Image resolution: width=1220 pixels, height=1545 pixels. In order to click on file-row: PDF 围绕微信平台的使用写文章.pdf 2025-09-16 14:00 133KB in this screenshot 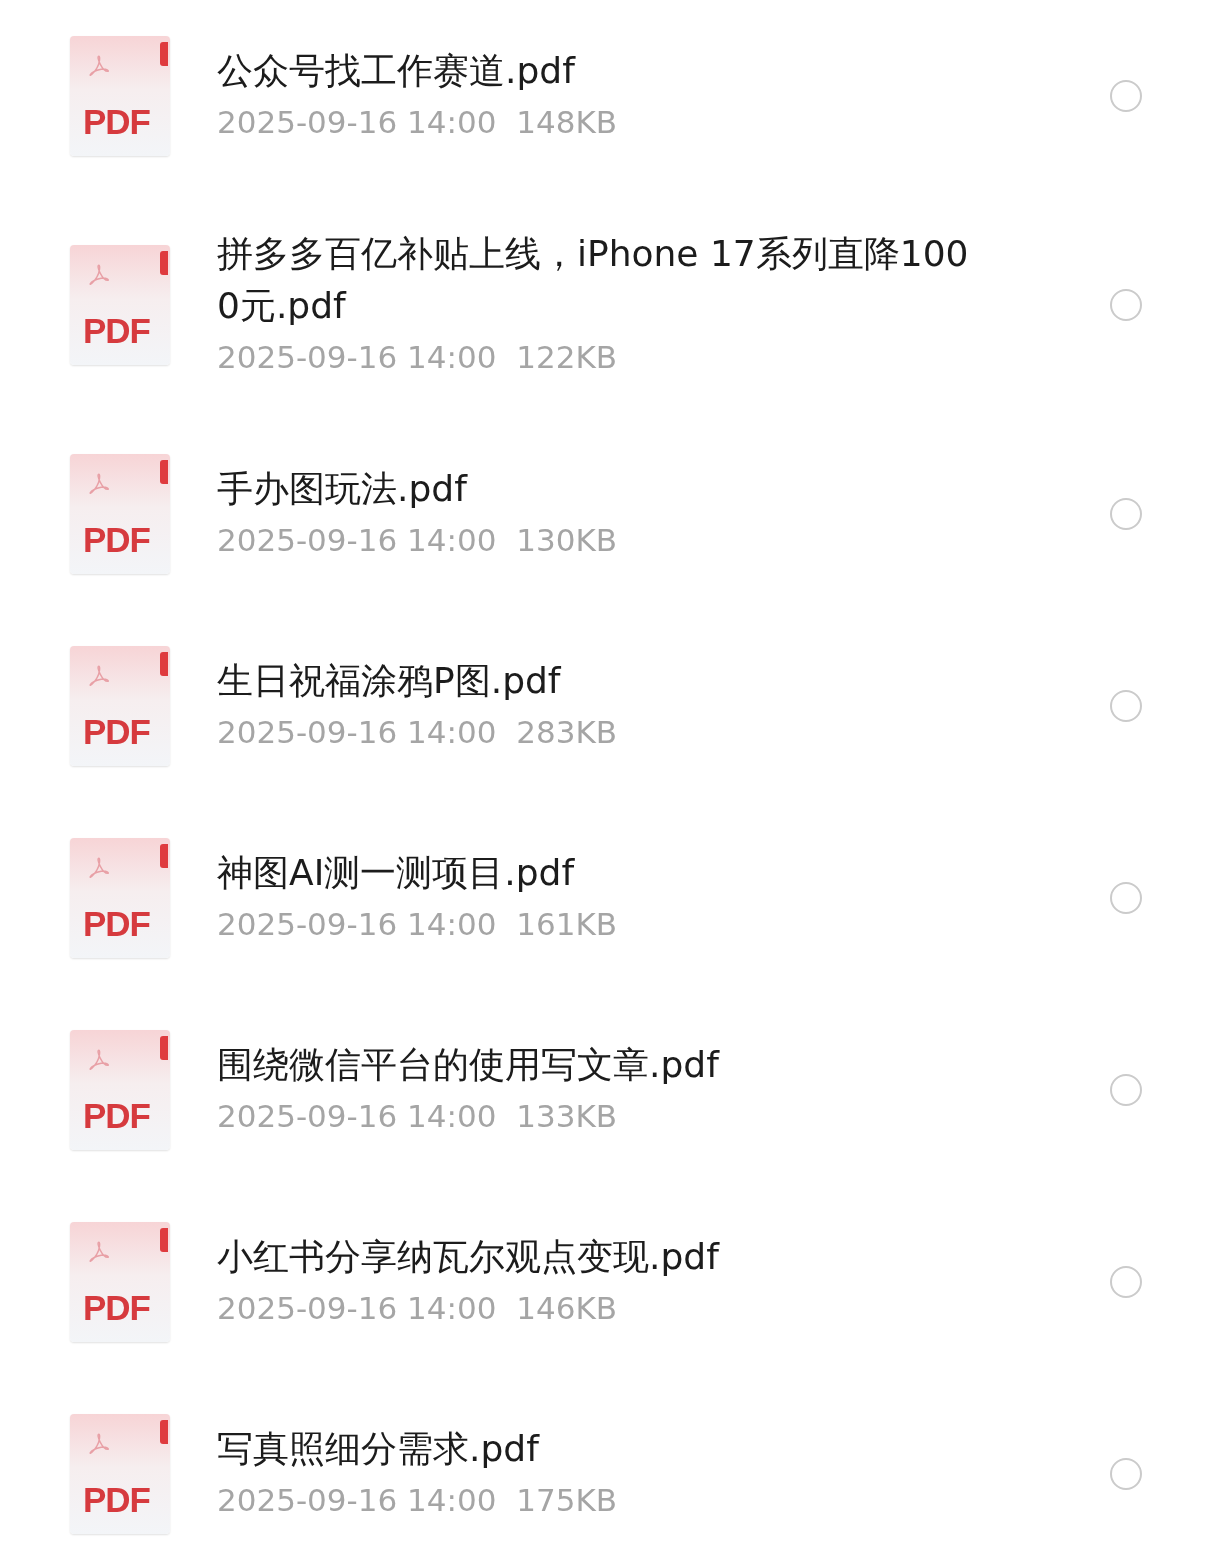, I will do `click(610, 1090)`.